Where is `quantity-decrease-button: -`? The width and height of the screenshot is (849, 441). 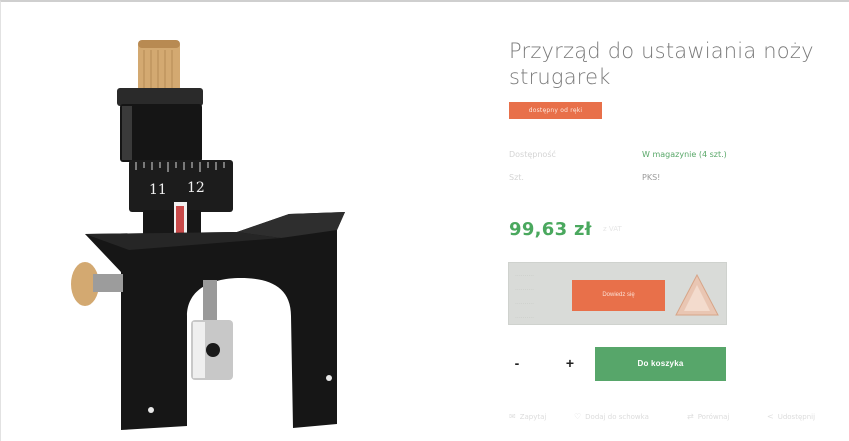
quantity-decrease-button: - is located at coordinates (517, 363).